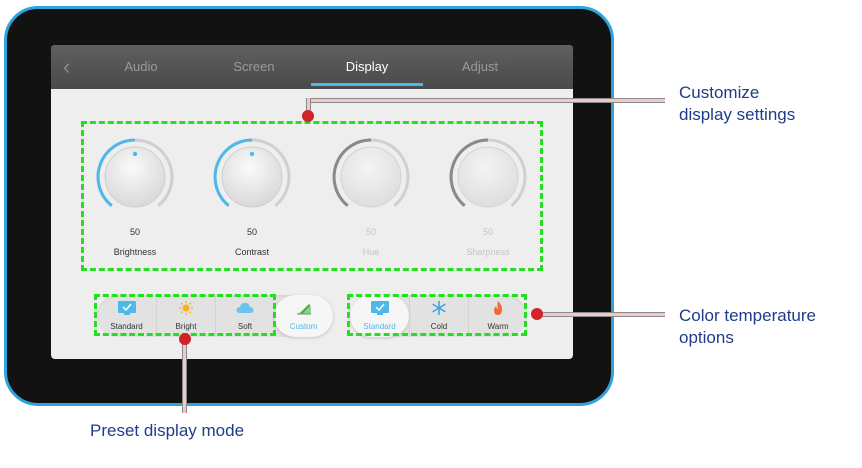 The width and height of the screenshot is (862, 468). What do you see at coordinates (601, 314) in the screenshot?
I see `color-temp-callout-line` at bounding box center [601, 314].